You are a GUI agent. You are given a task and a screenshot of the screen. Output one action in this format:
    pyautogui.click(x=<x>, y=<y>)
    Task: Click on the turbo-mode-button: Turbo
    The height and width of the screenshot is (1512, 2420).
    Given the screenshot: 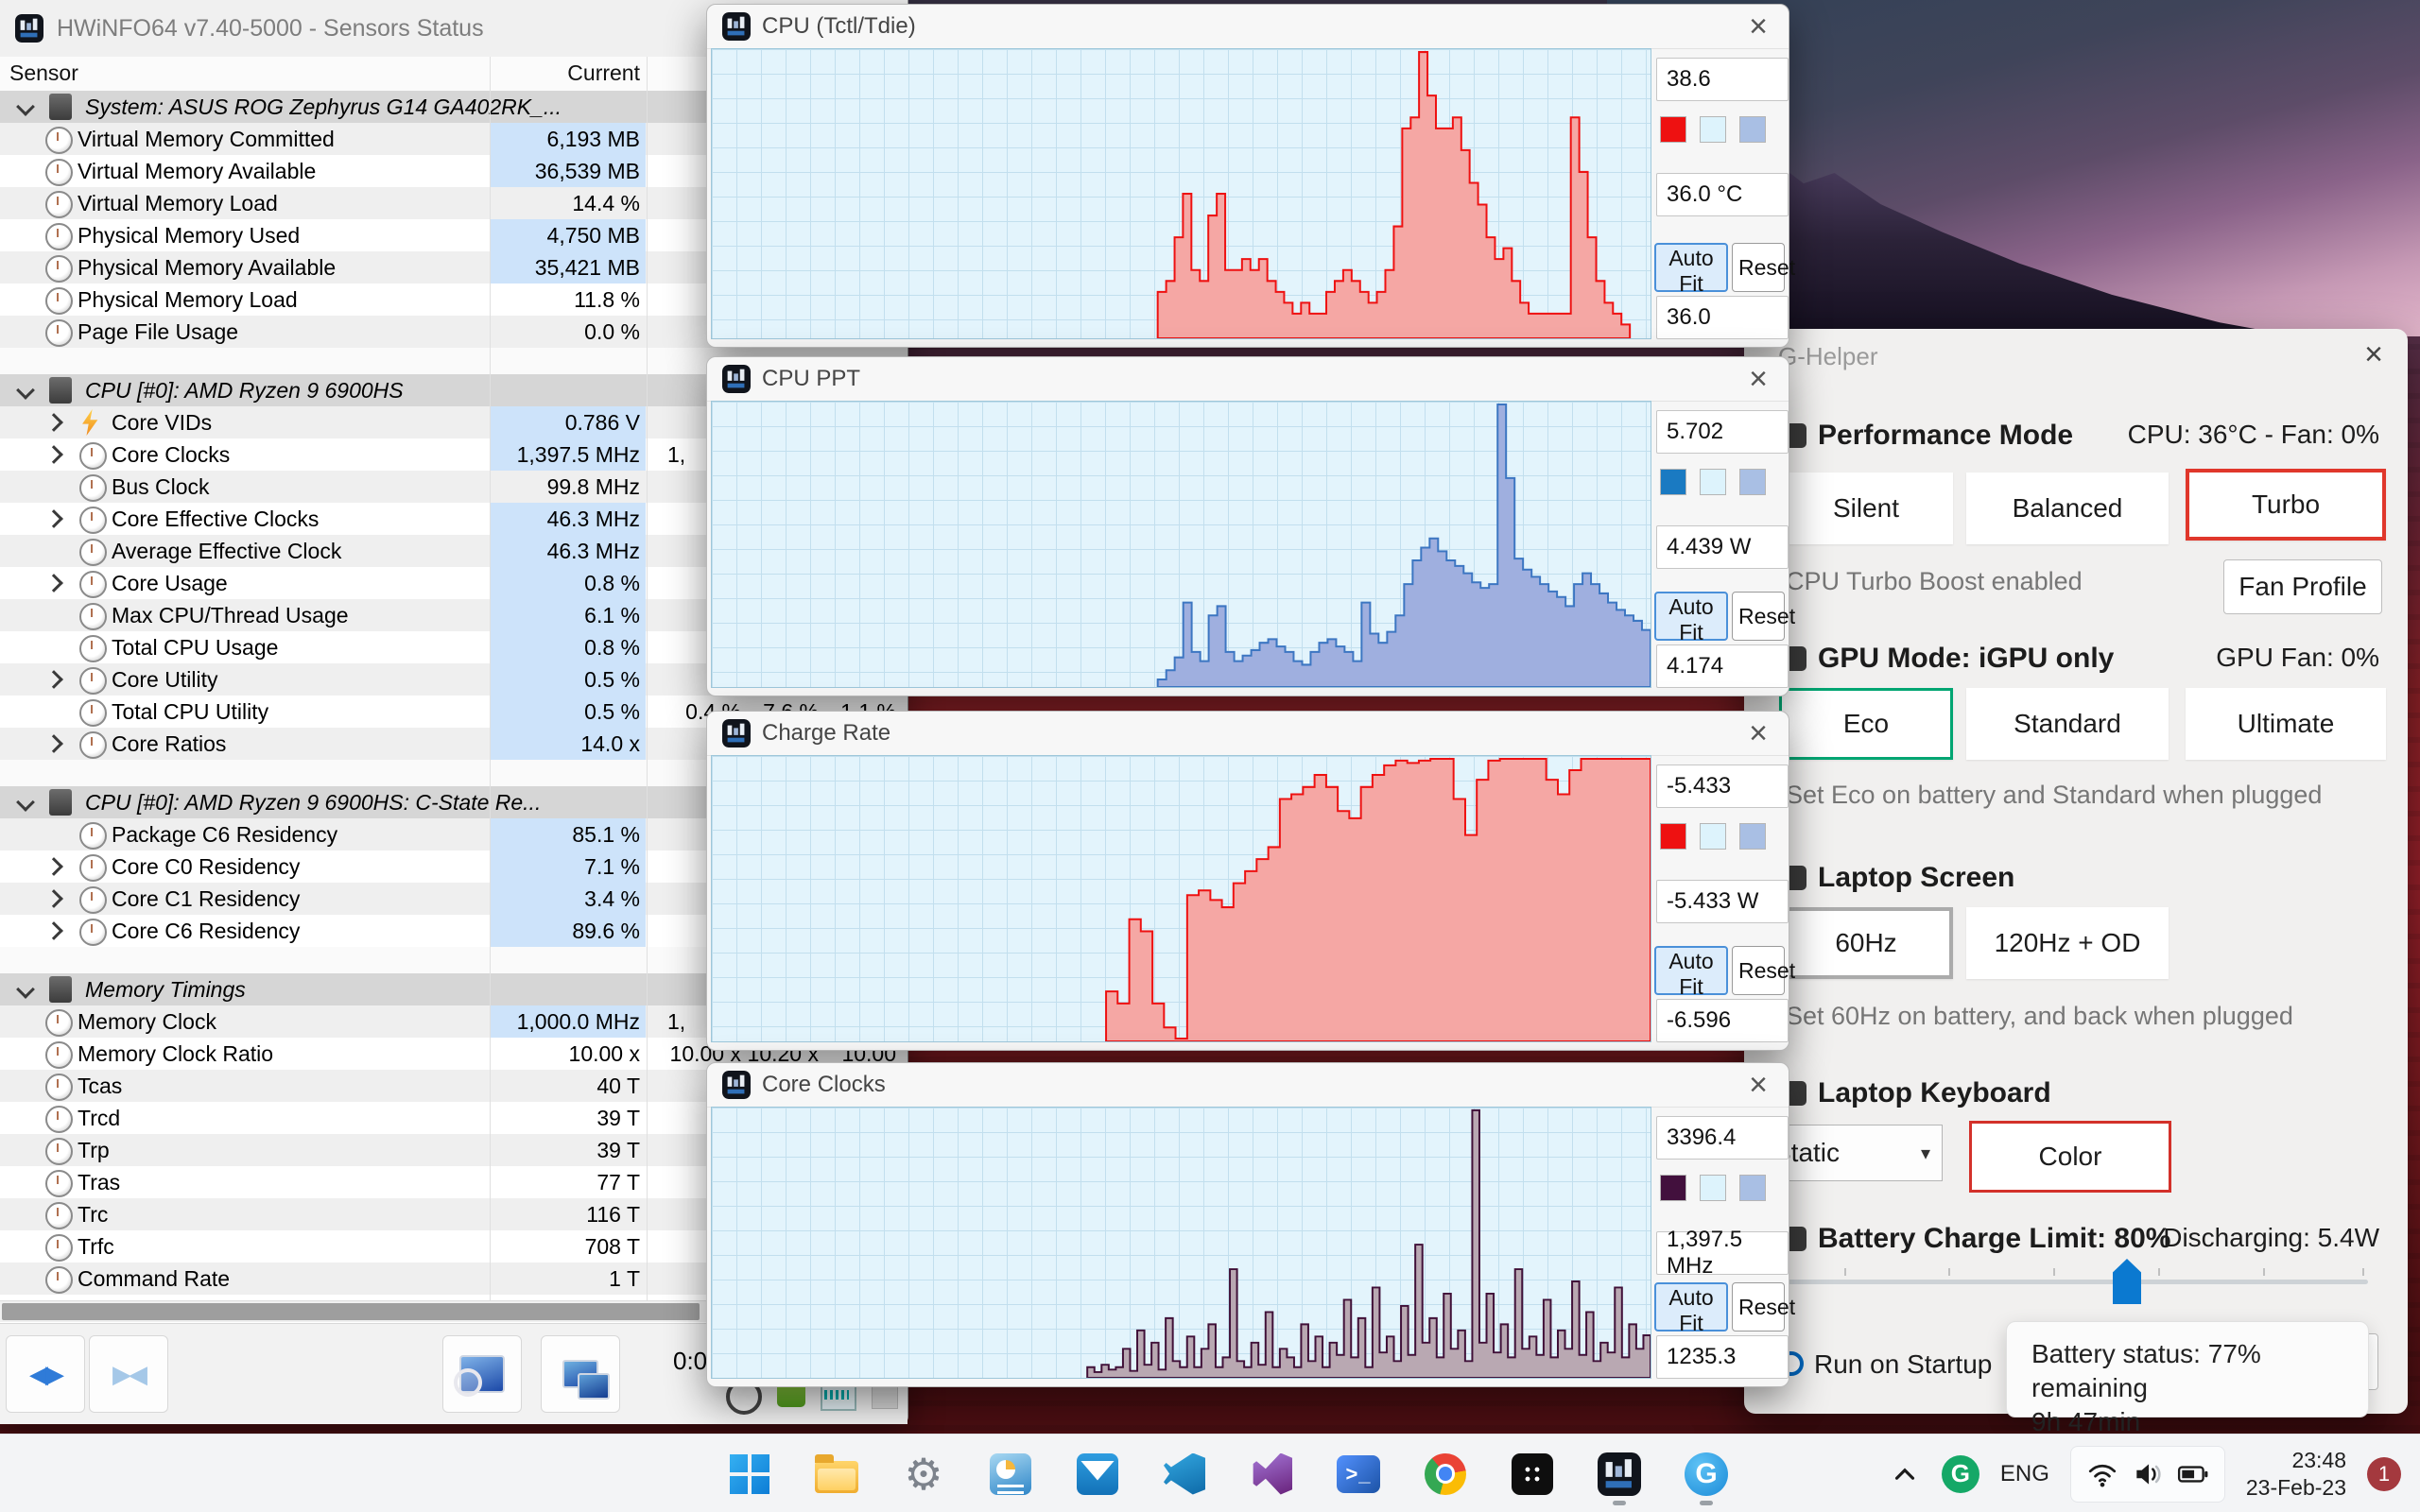 What is the action you would take?
    pyautogui.click(x=2286, y=505)
    